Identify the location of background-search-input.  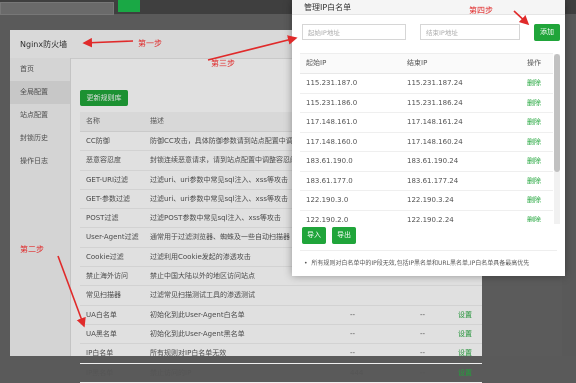
(57, 8).